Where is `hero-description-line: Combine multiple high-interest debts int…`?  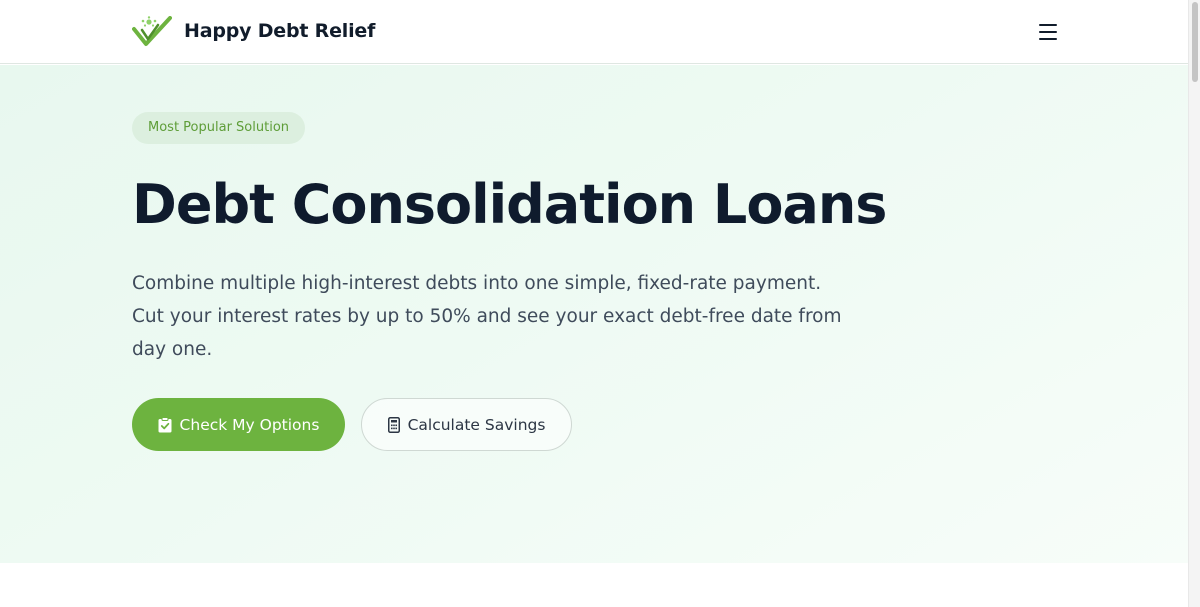 hero-description-line: Combine multiple high-interest debts int… is located at coordinates (477, 283).